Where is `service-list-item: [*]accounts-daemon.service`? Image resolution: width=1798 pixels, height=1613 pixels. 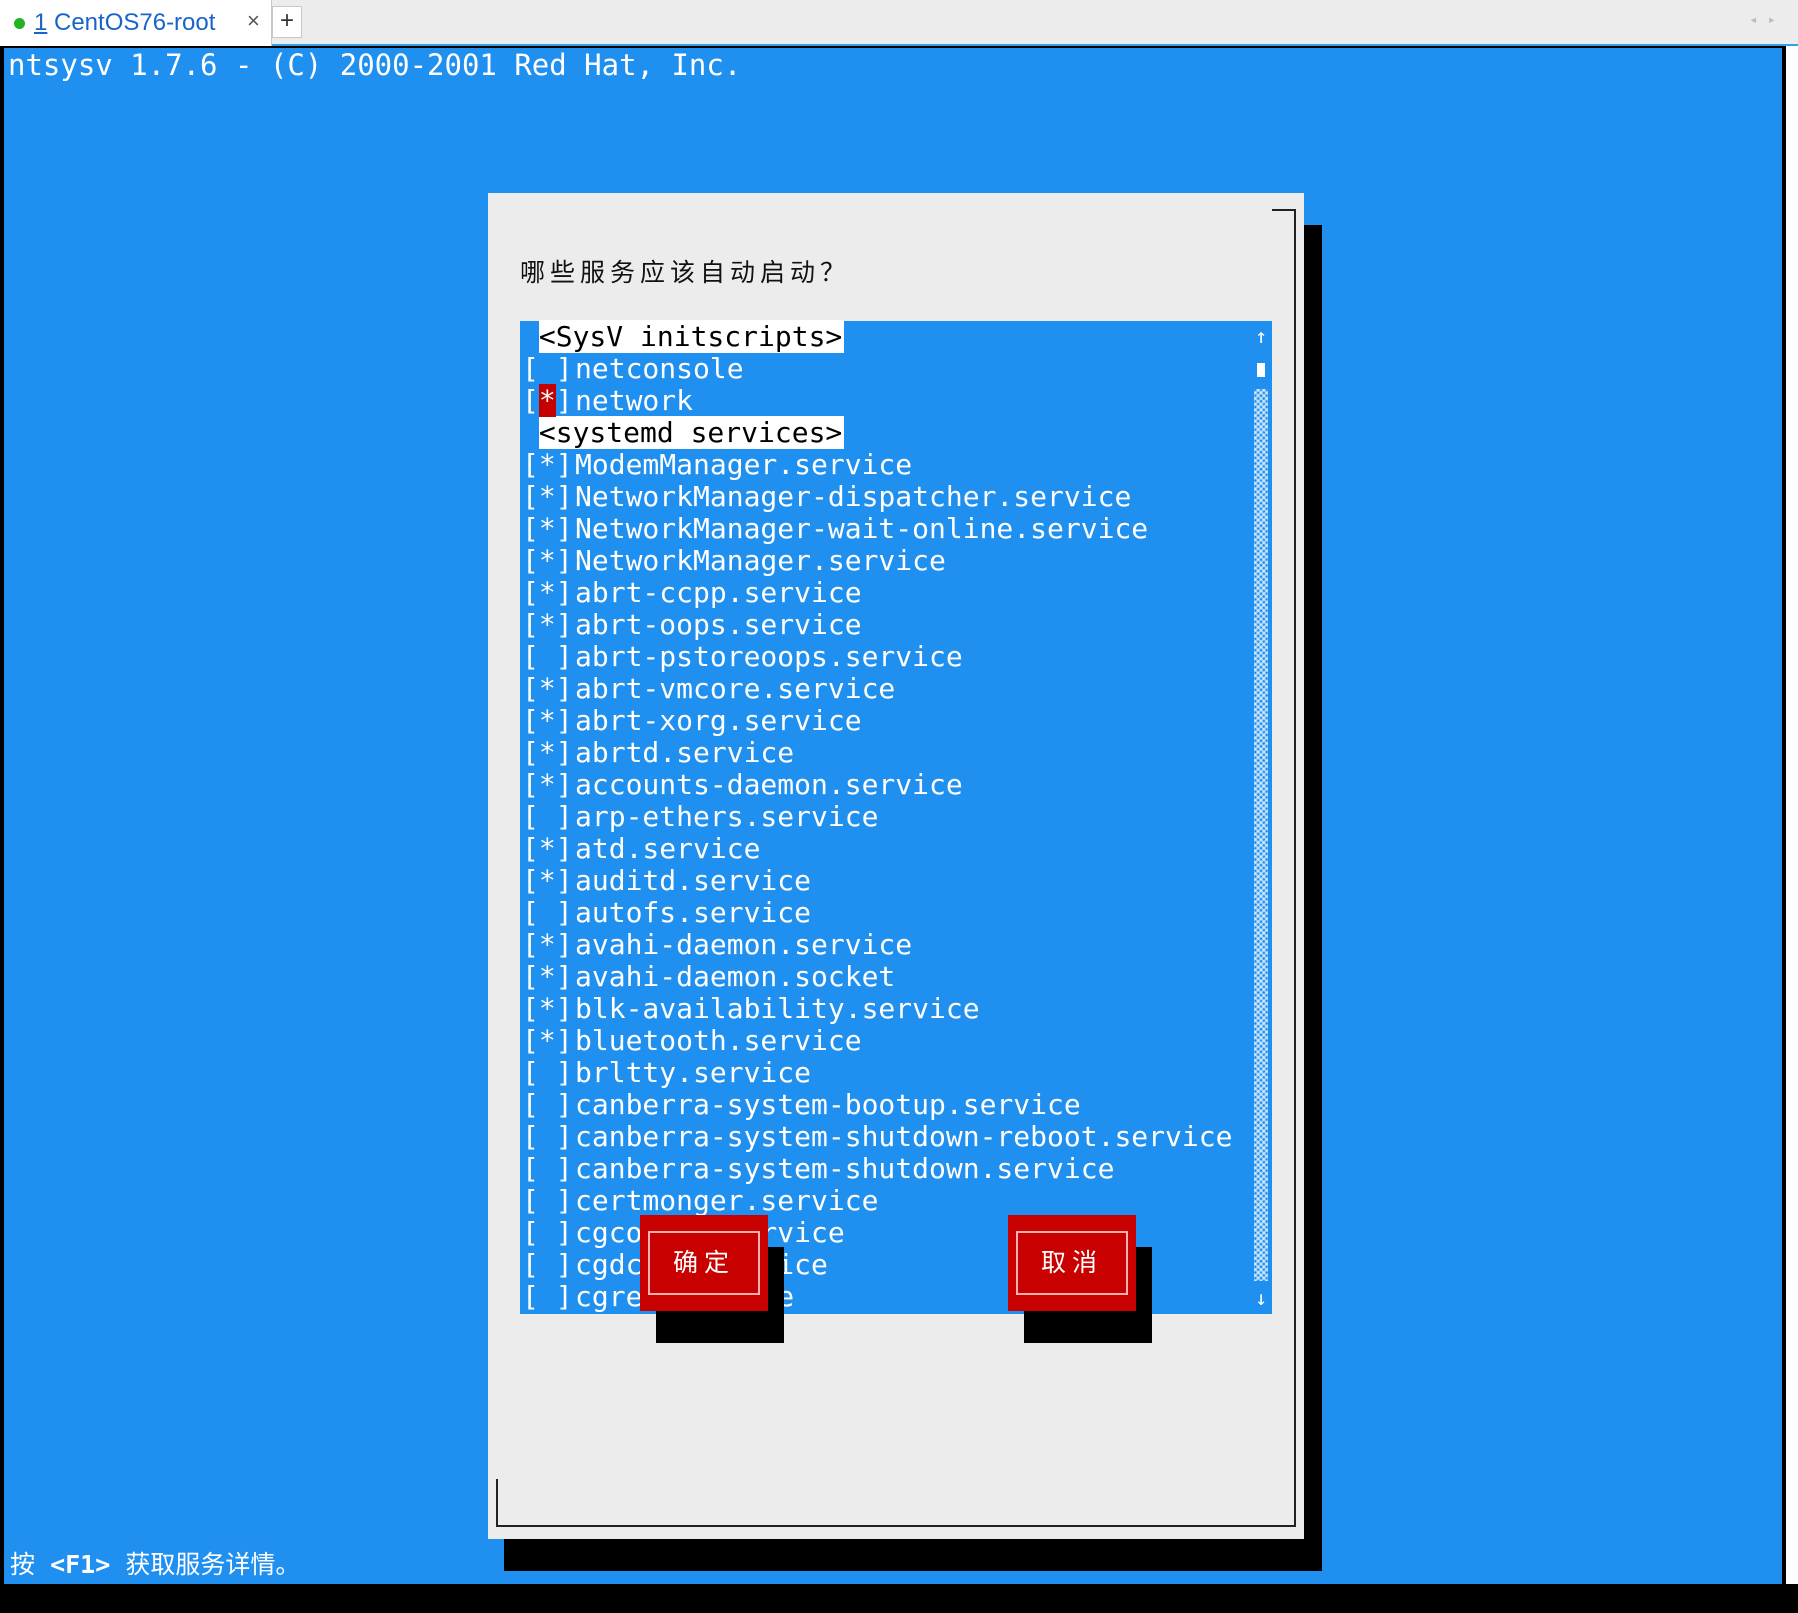 service-list-item: [*]accounts-daemon.service is located at coordinates (742, 785).